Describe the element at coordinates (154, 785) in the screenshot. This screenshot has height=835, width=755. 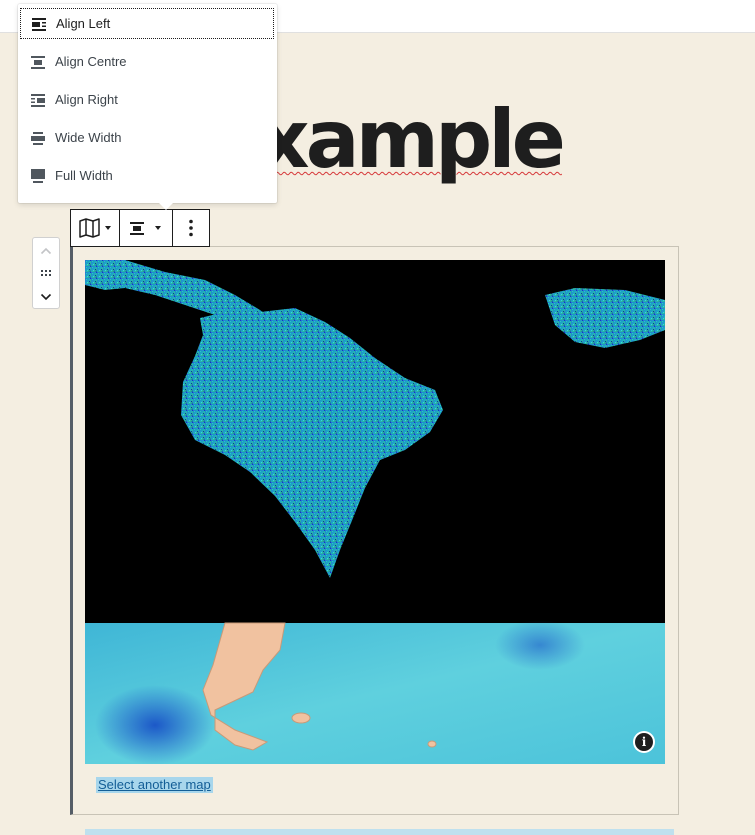
I see `select-another-map-link: Select another map` at that location.